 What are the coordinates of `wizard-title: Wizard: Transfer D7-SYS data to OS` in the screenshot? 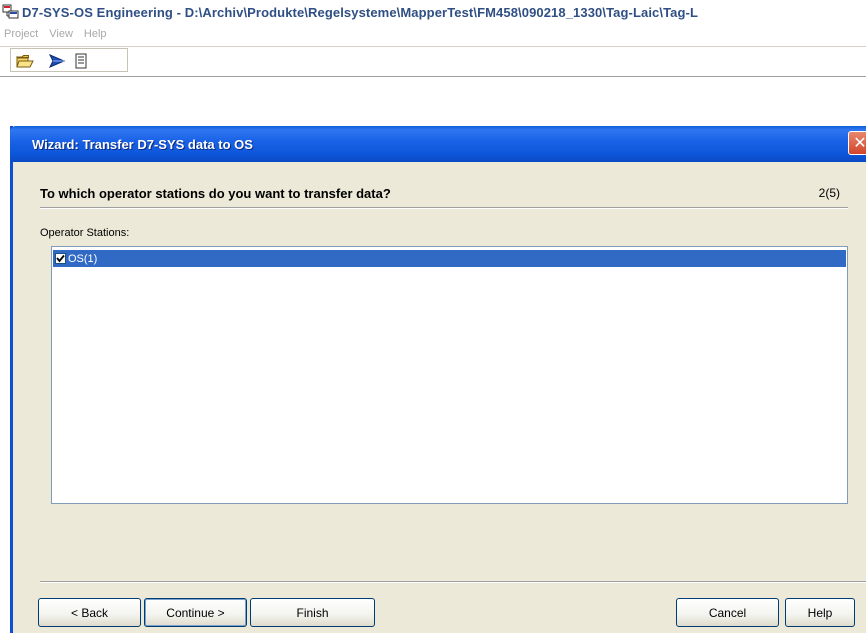 It's located at (142, 144).